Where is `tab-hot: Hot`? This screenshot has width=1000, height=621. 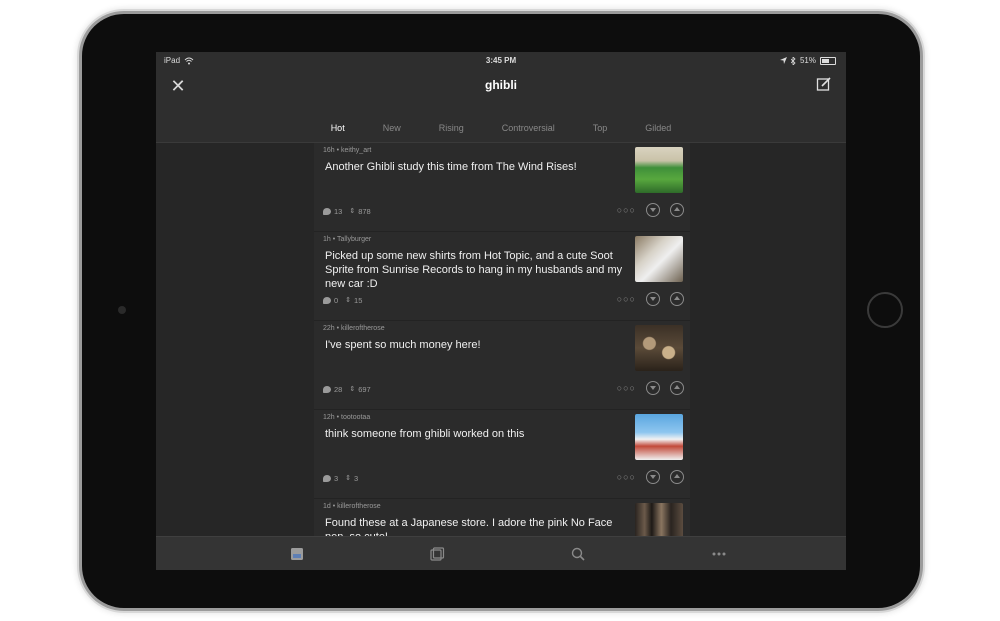
tab-hot: Hot is located at coordinates (338, 128).